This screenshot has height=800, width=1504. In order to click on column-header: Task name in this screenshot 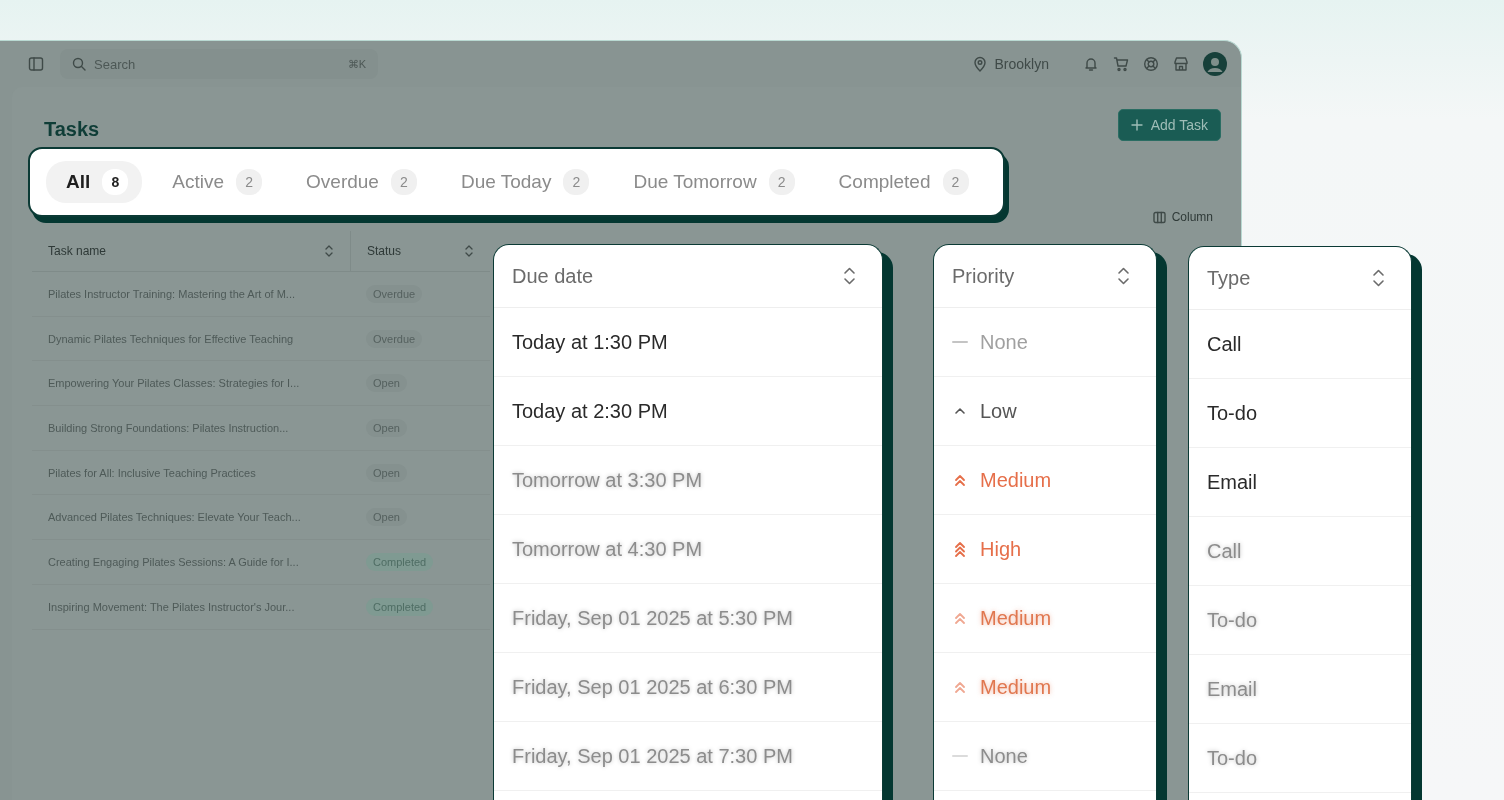, I will do `click(191, 251)`.